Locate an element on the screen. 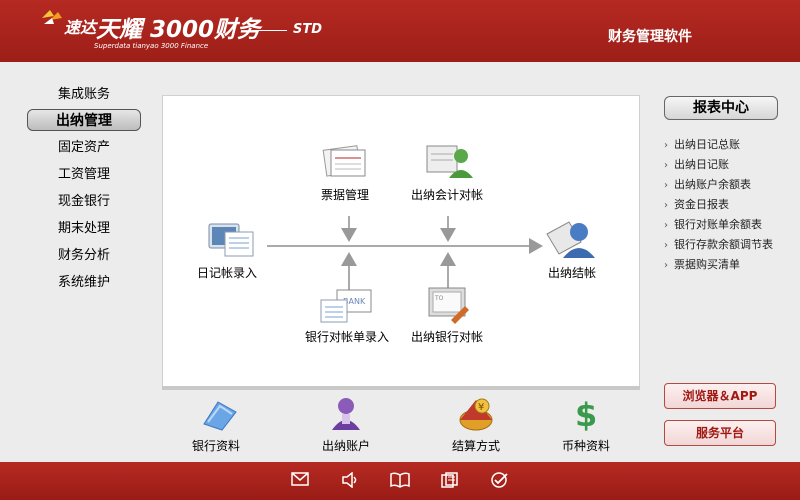 The height and width of the screenshot is (500, 800). user-account-icon is located at coordinates (346, 414).